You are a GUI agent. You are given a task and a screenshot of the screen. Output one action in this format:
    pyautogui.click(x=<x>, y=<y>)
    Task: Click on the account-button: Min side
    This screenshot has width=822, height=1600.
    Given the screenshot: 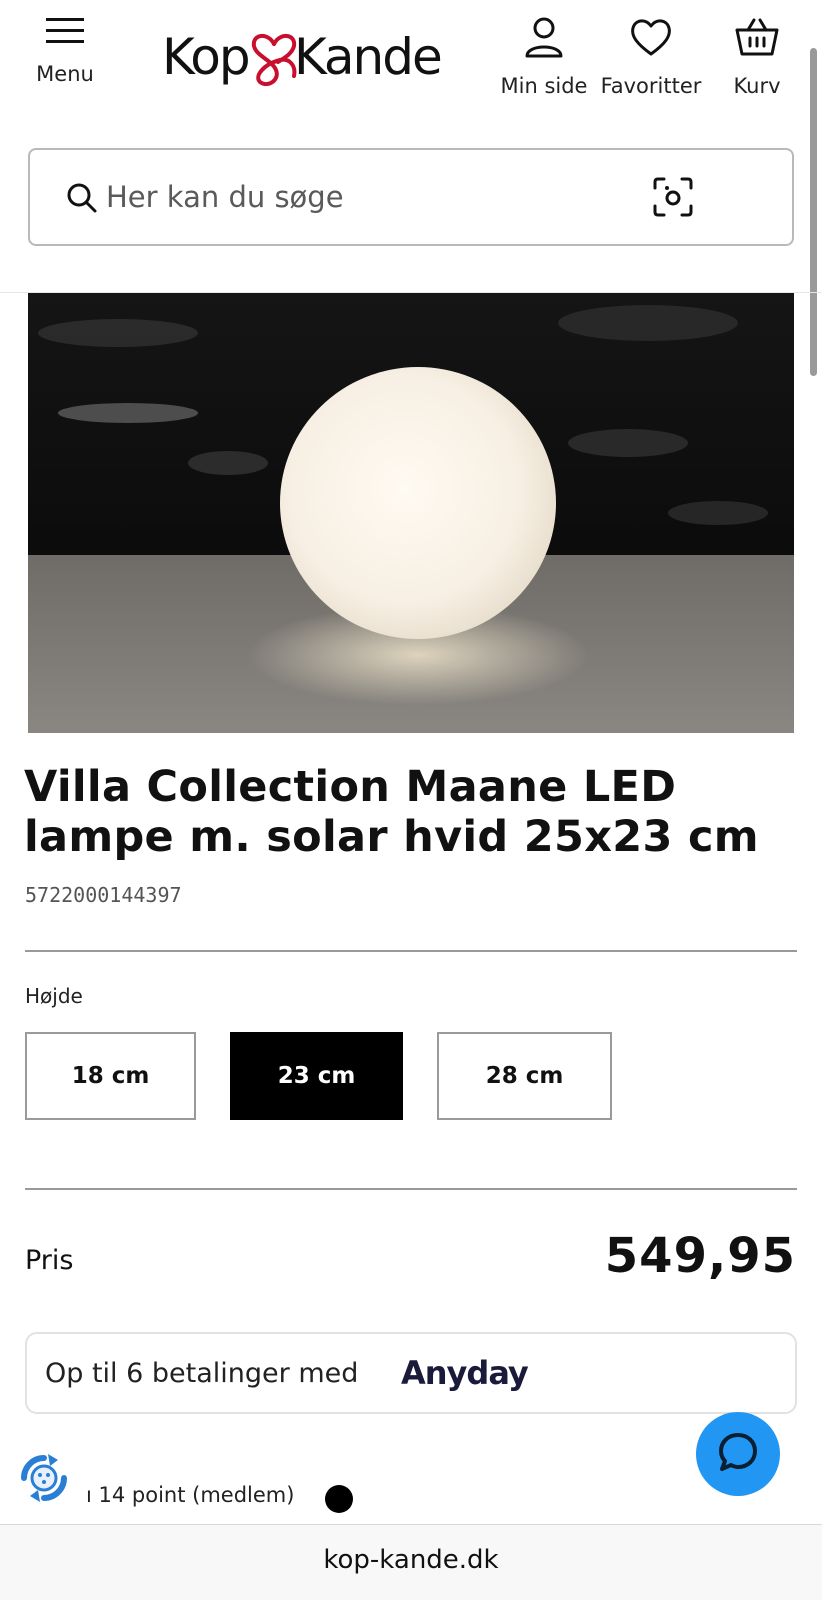 What is the action you would take?
    pyautogui.click(x=544, y=57)
    